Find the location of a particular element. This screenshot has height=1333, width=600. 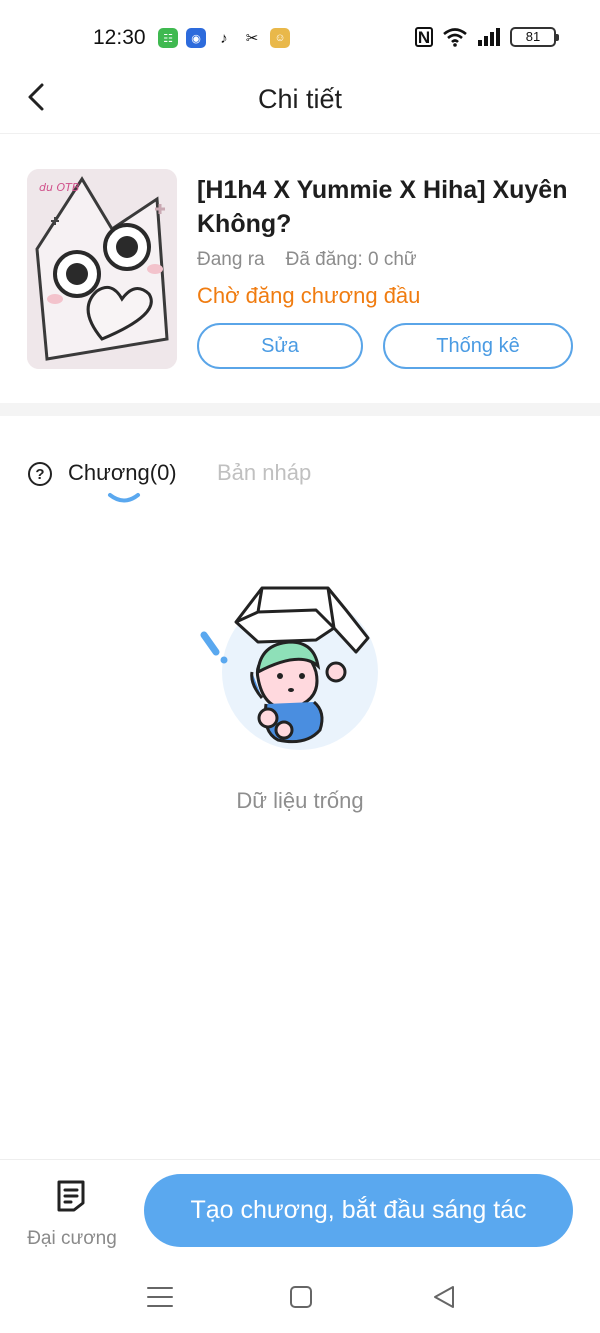

empty-box-illustration is located at coordinates (289, 668).